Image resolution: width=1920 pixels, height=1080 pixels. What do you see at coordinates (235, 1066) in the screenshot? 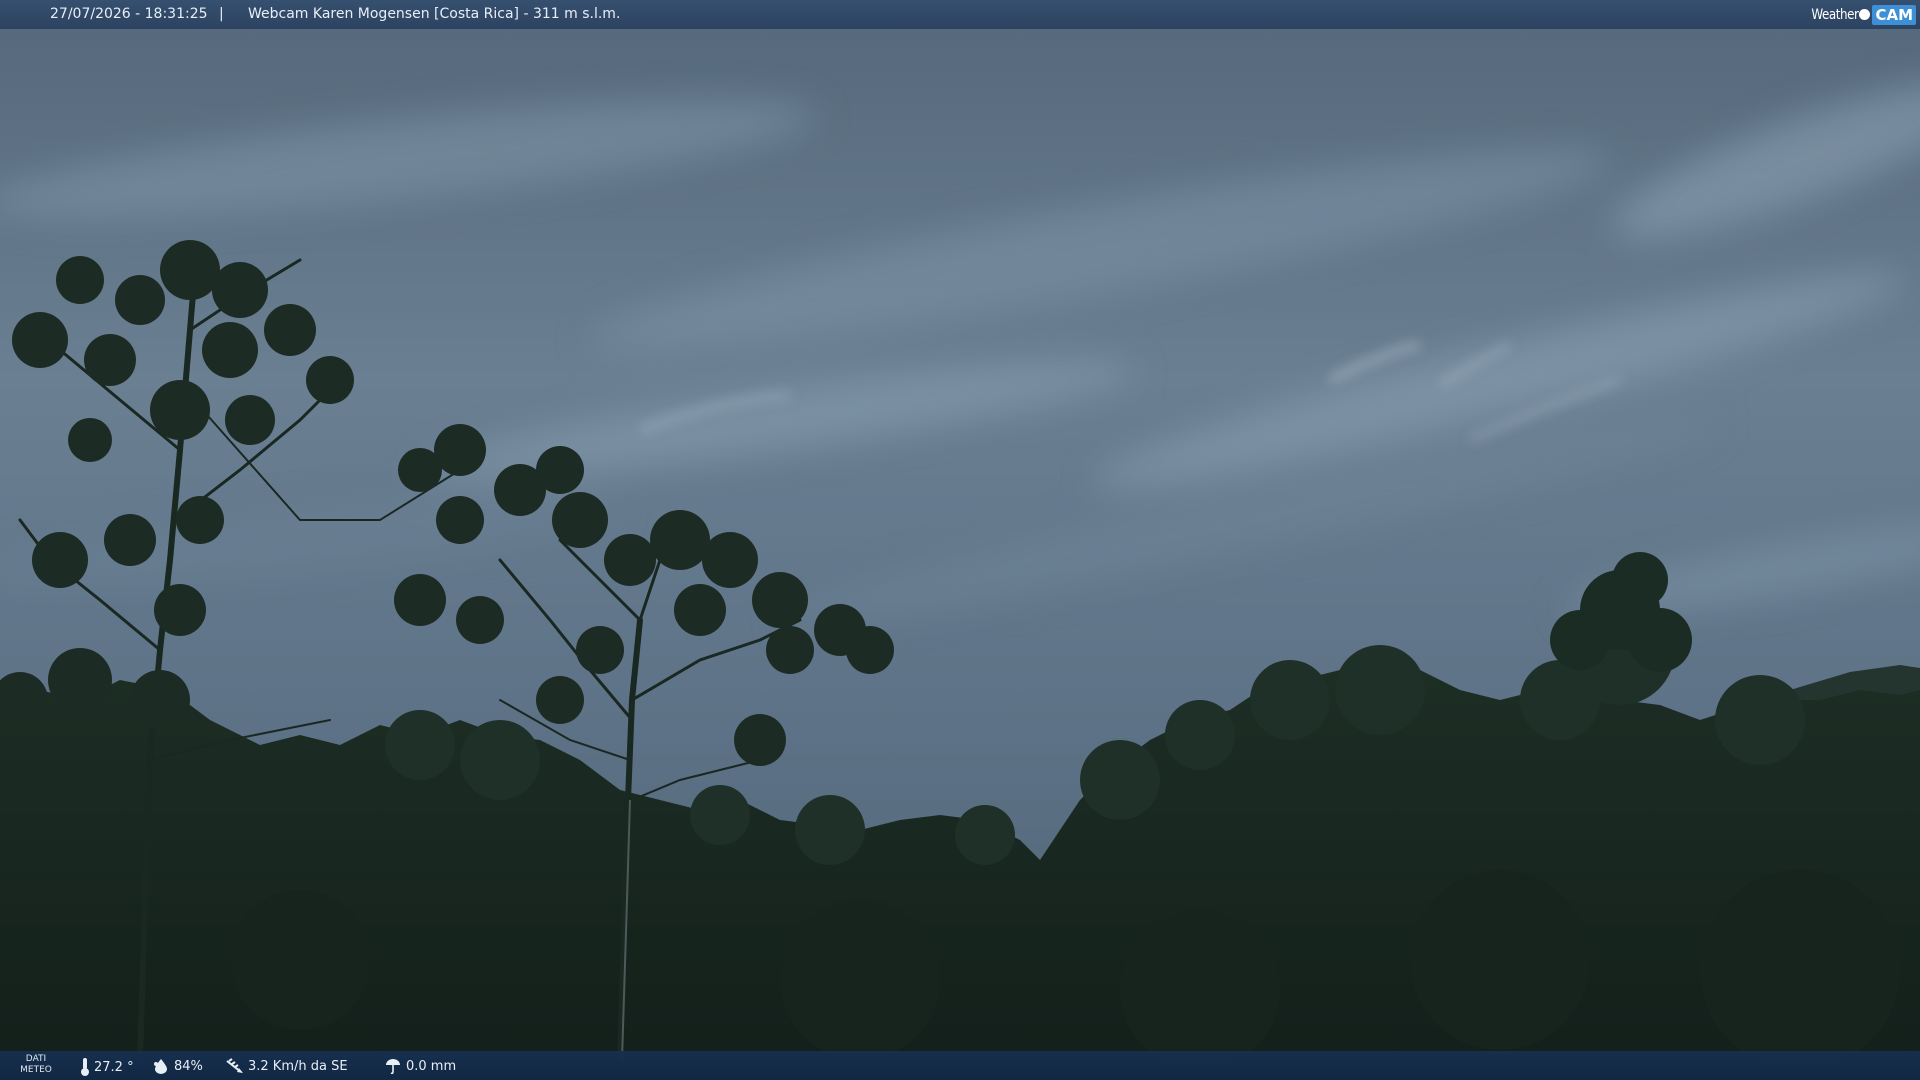
I see `wind-icon` at bounding box center [235, 1066].